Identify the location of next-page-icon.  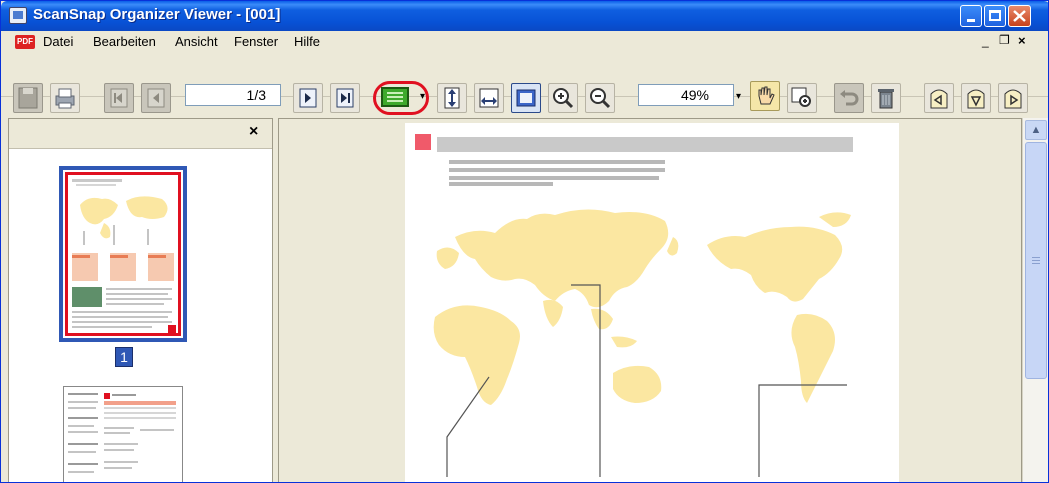
(308, 98).